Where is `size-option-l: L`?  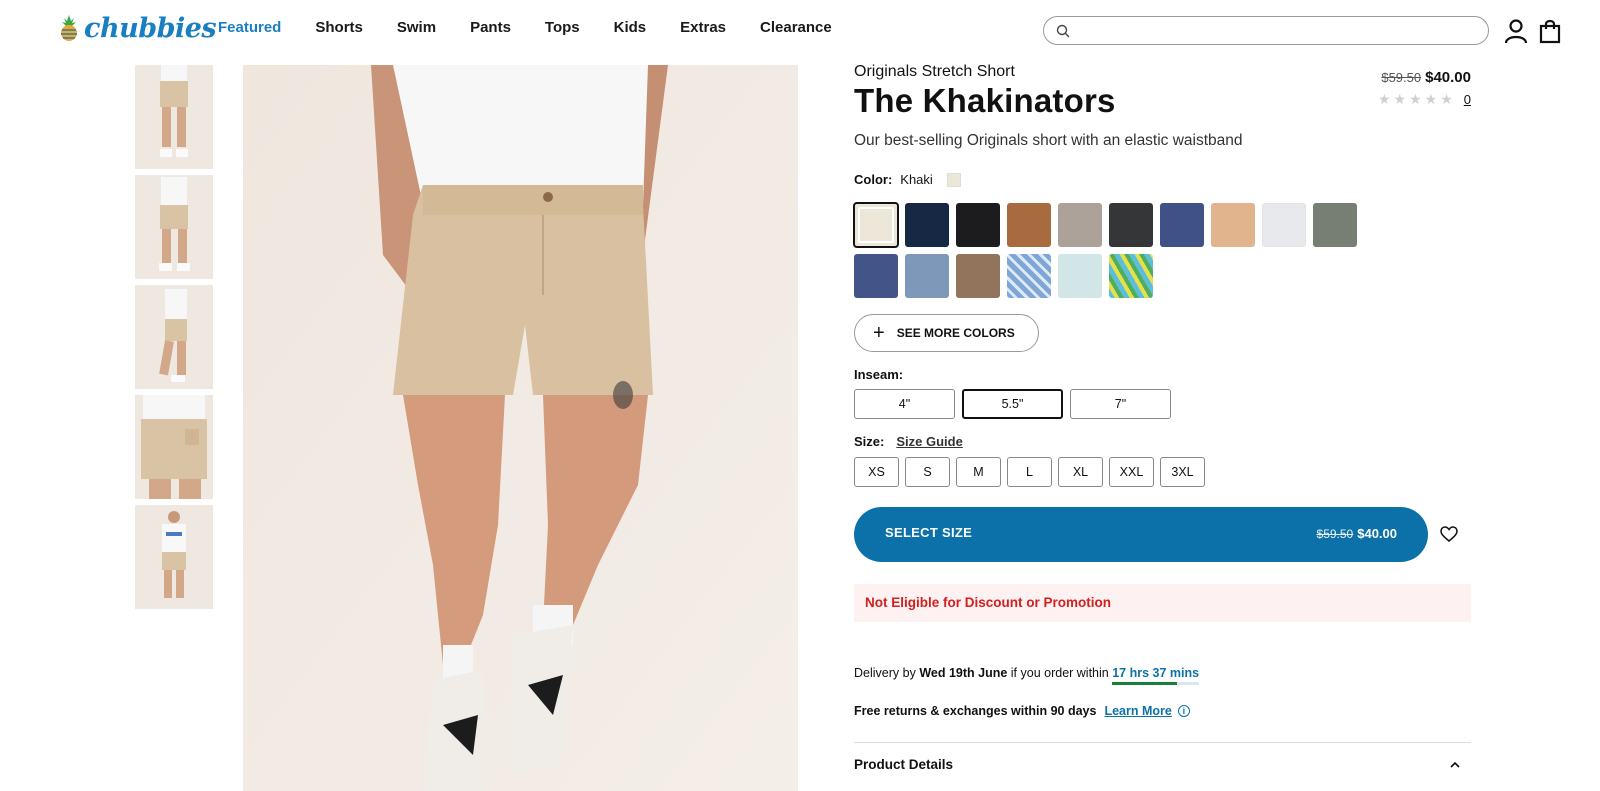 size-option-l: L is located at coordinates (1029, 472).